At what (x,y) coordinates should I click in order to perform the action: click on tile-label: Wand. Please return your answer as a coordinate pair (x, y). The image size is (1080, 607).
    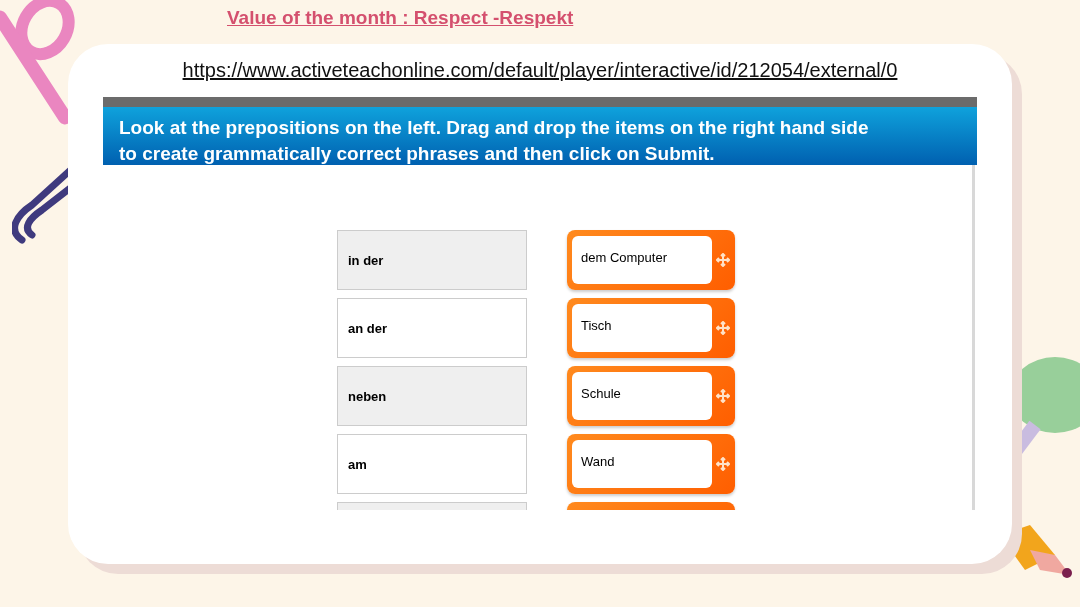
    Looking at the image, I should click on (642, 464).